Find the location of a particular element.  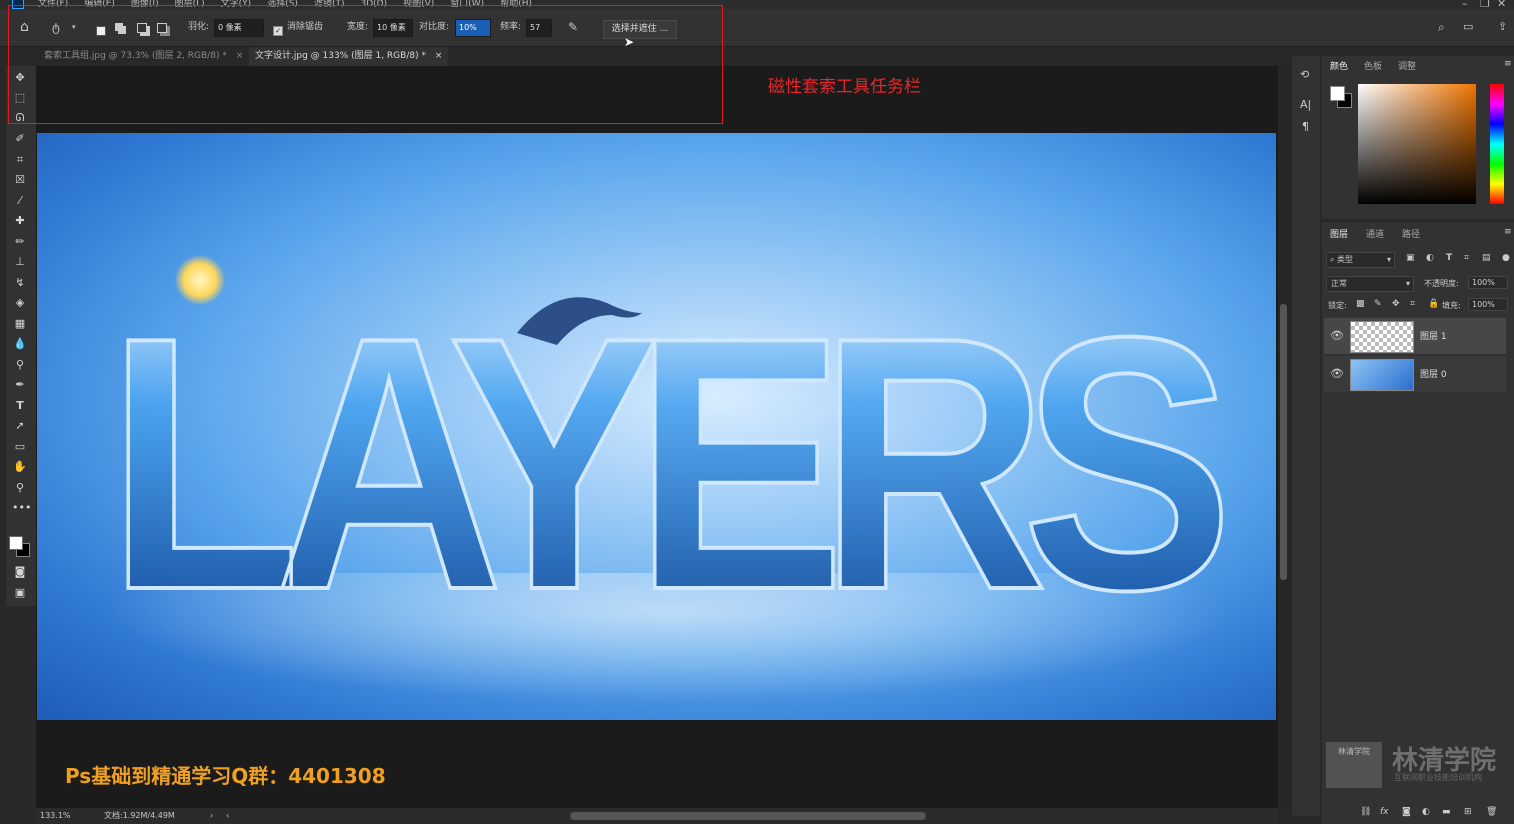

history-panel-icon: ⟲ is located at coordinates (1304, 74).